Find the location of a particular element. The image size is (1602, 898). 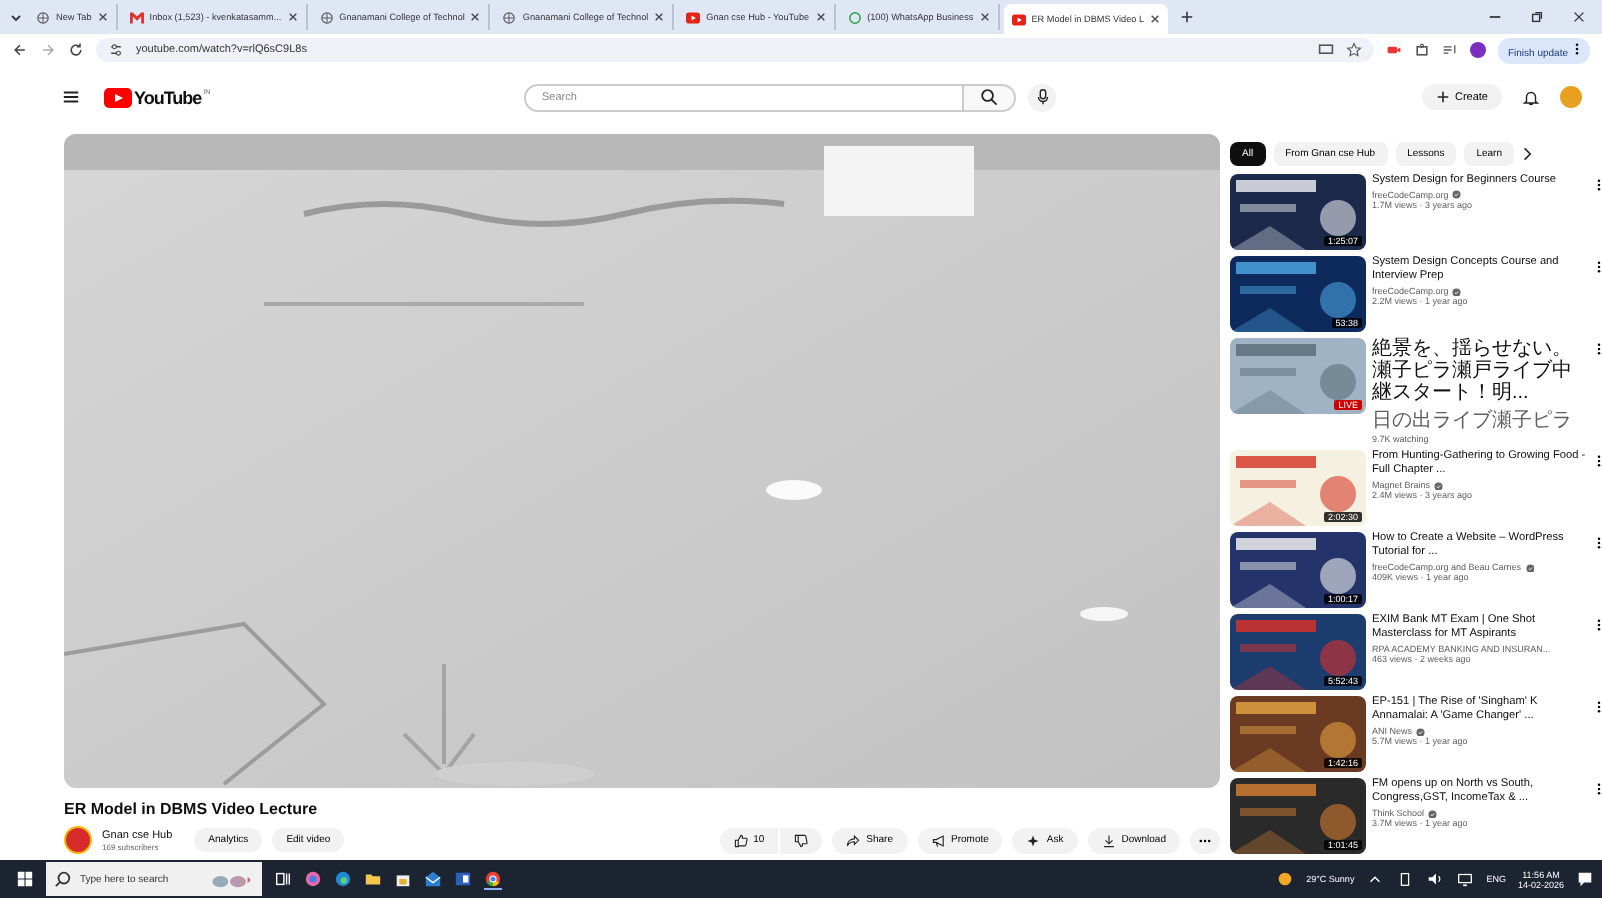

download-icon is located at coordinates (1108, 840).